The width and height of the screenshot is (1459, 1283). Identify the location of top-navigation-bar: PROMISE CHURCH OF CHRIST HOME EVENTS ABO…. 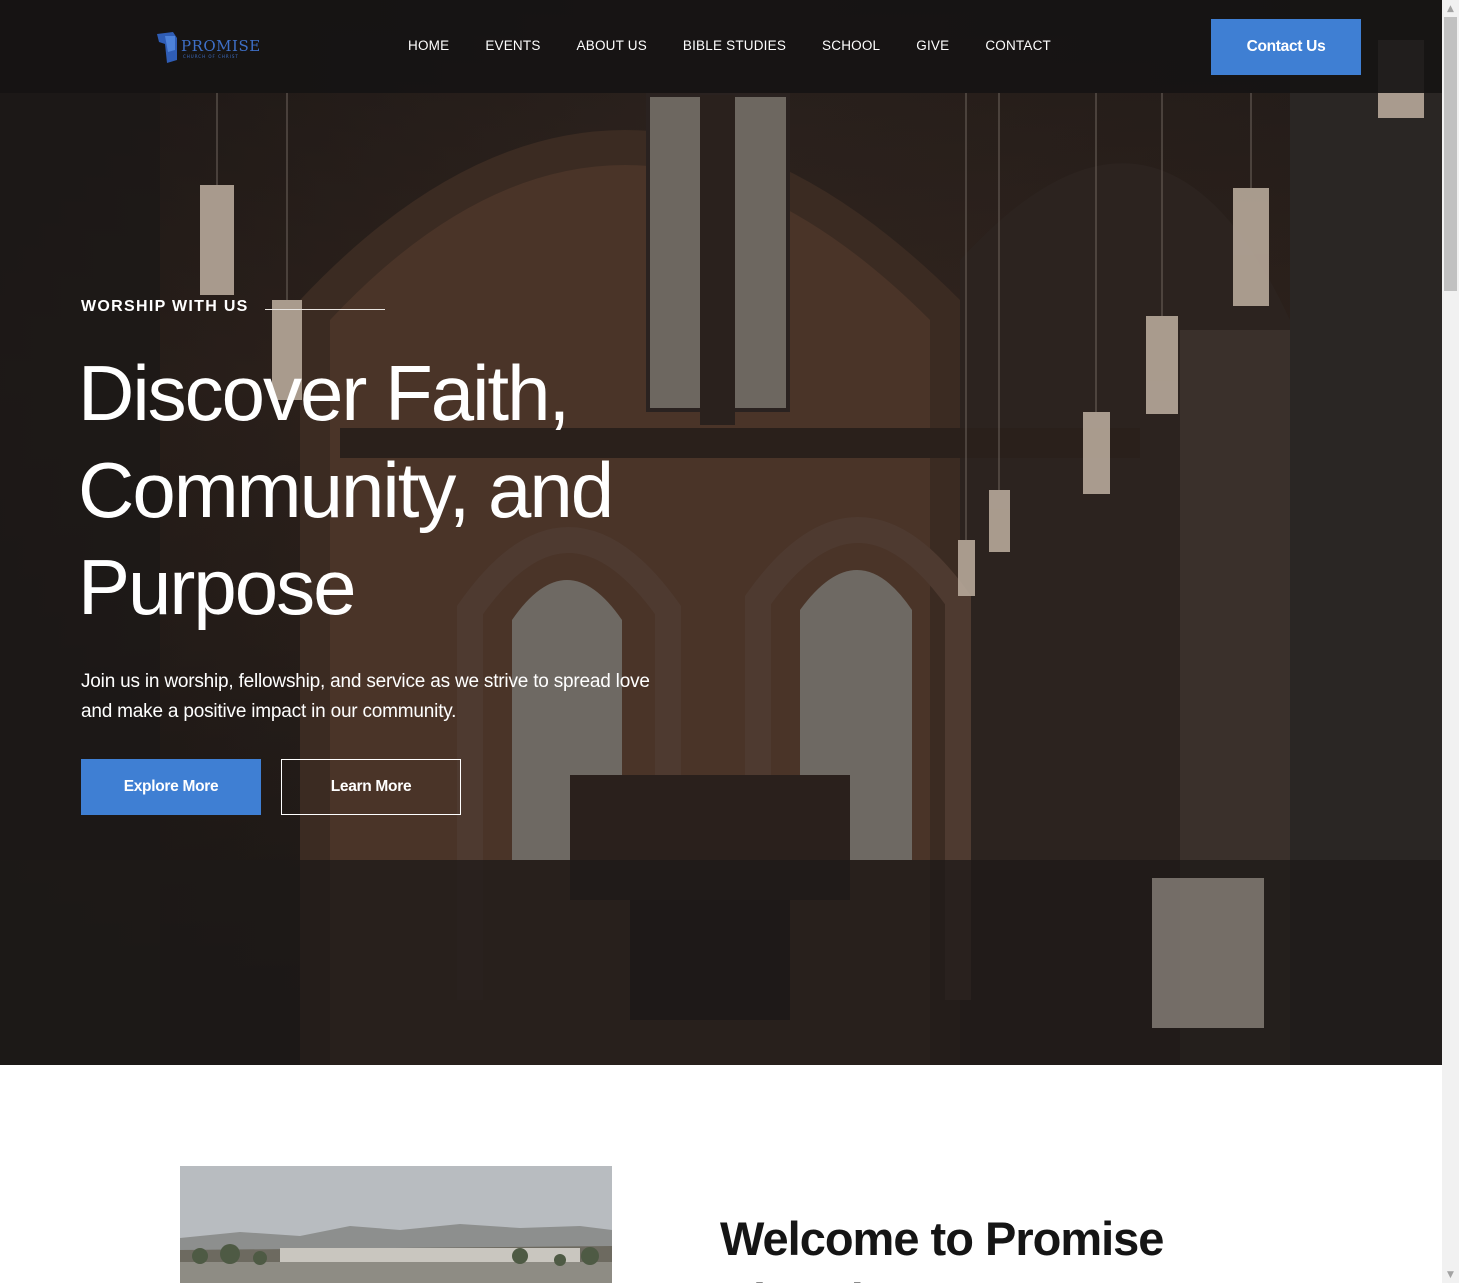
(721, 46).